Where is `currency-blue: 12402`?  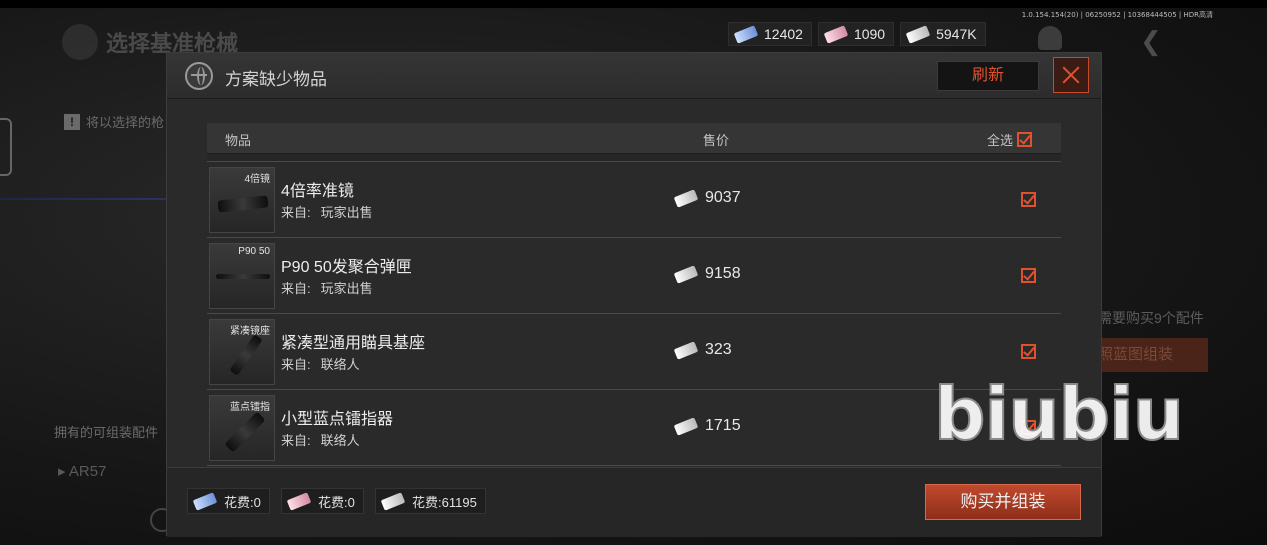 currency-blue: 12402 is located at coordinates (770, 34).